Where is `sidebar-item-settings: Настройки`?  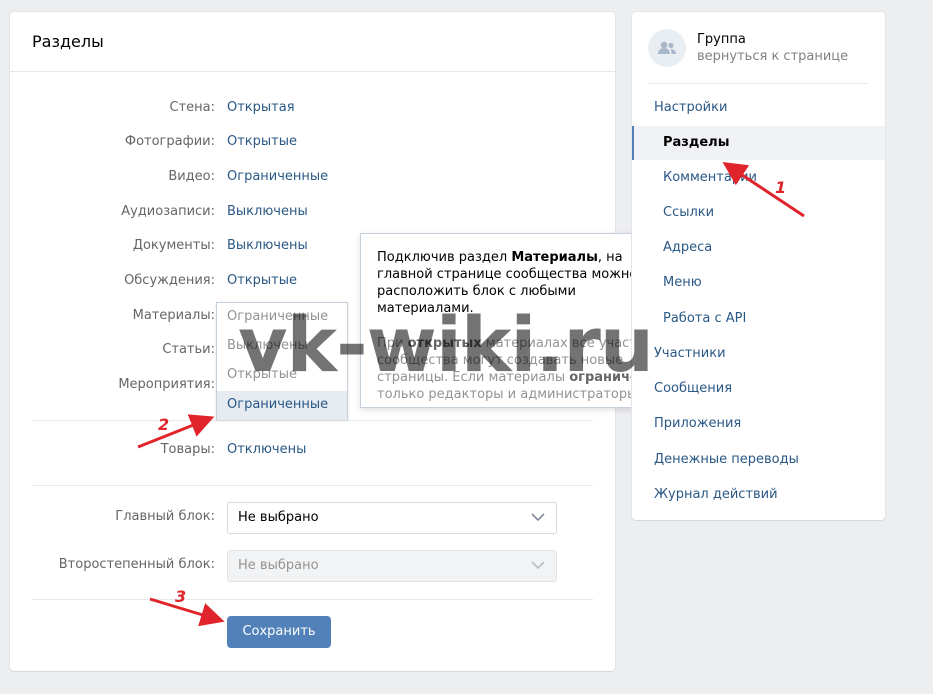
sidebar-item-settings: Настройки is located at coordinates (758, 108).